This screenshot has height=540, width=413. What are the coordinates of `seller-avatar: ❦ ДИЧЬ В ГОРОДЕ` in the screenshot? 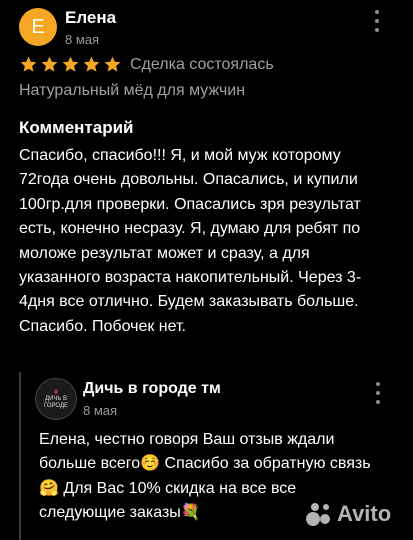 It's located at (56, 399).